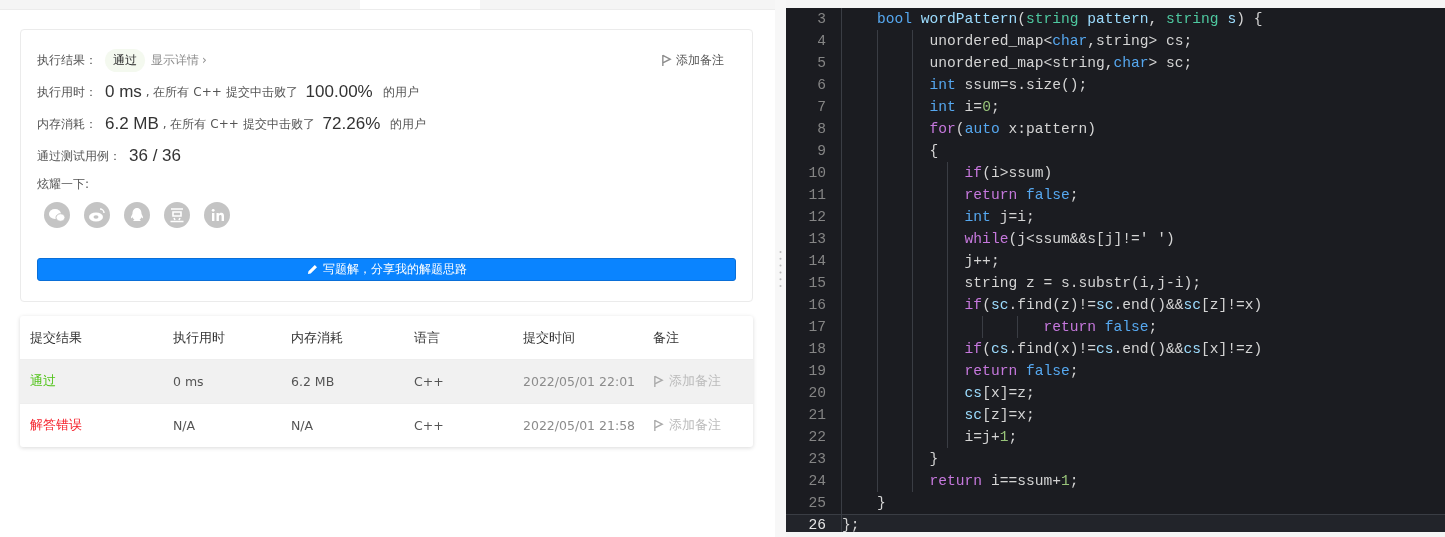 The image size is (1445, 537). What do you see at coordinates (817, 481) in the screenshot?
I see `line-number: 24` at bounding box center [817, 481].